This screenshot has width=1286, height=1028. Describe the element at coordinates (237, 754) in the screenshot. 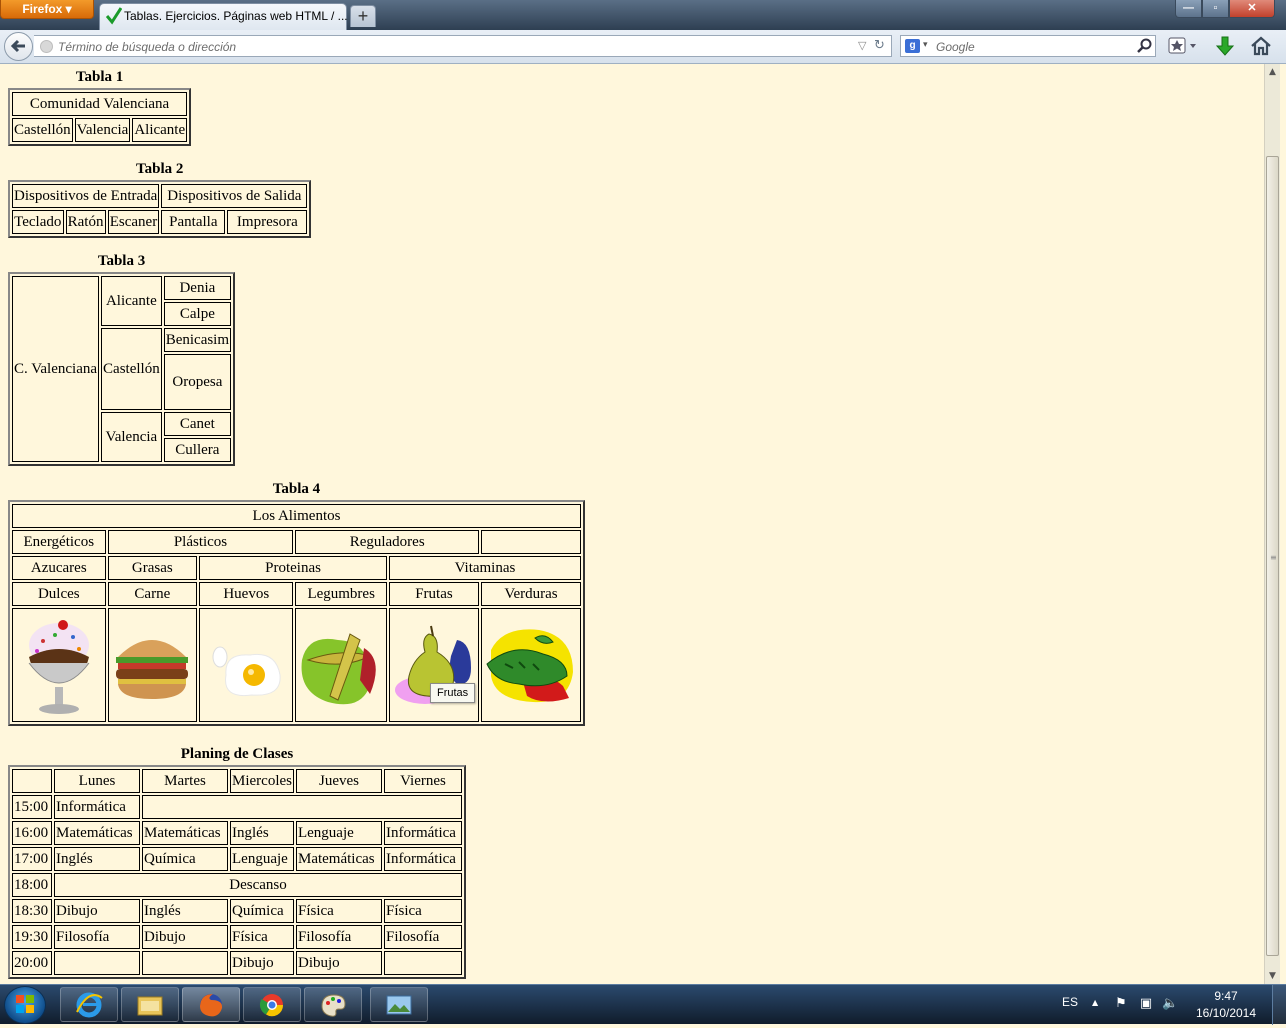

I see `planing-title: Planing de Clases` at that location.